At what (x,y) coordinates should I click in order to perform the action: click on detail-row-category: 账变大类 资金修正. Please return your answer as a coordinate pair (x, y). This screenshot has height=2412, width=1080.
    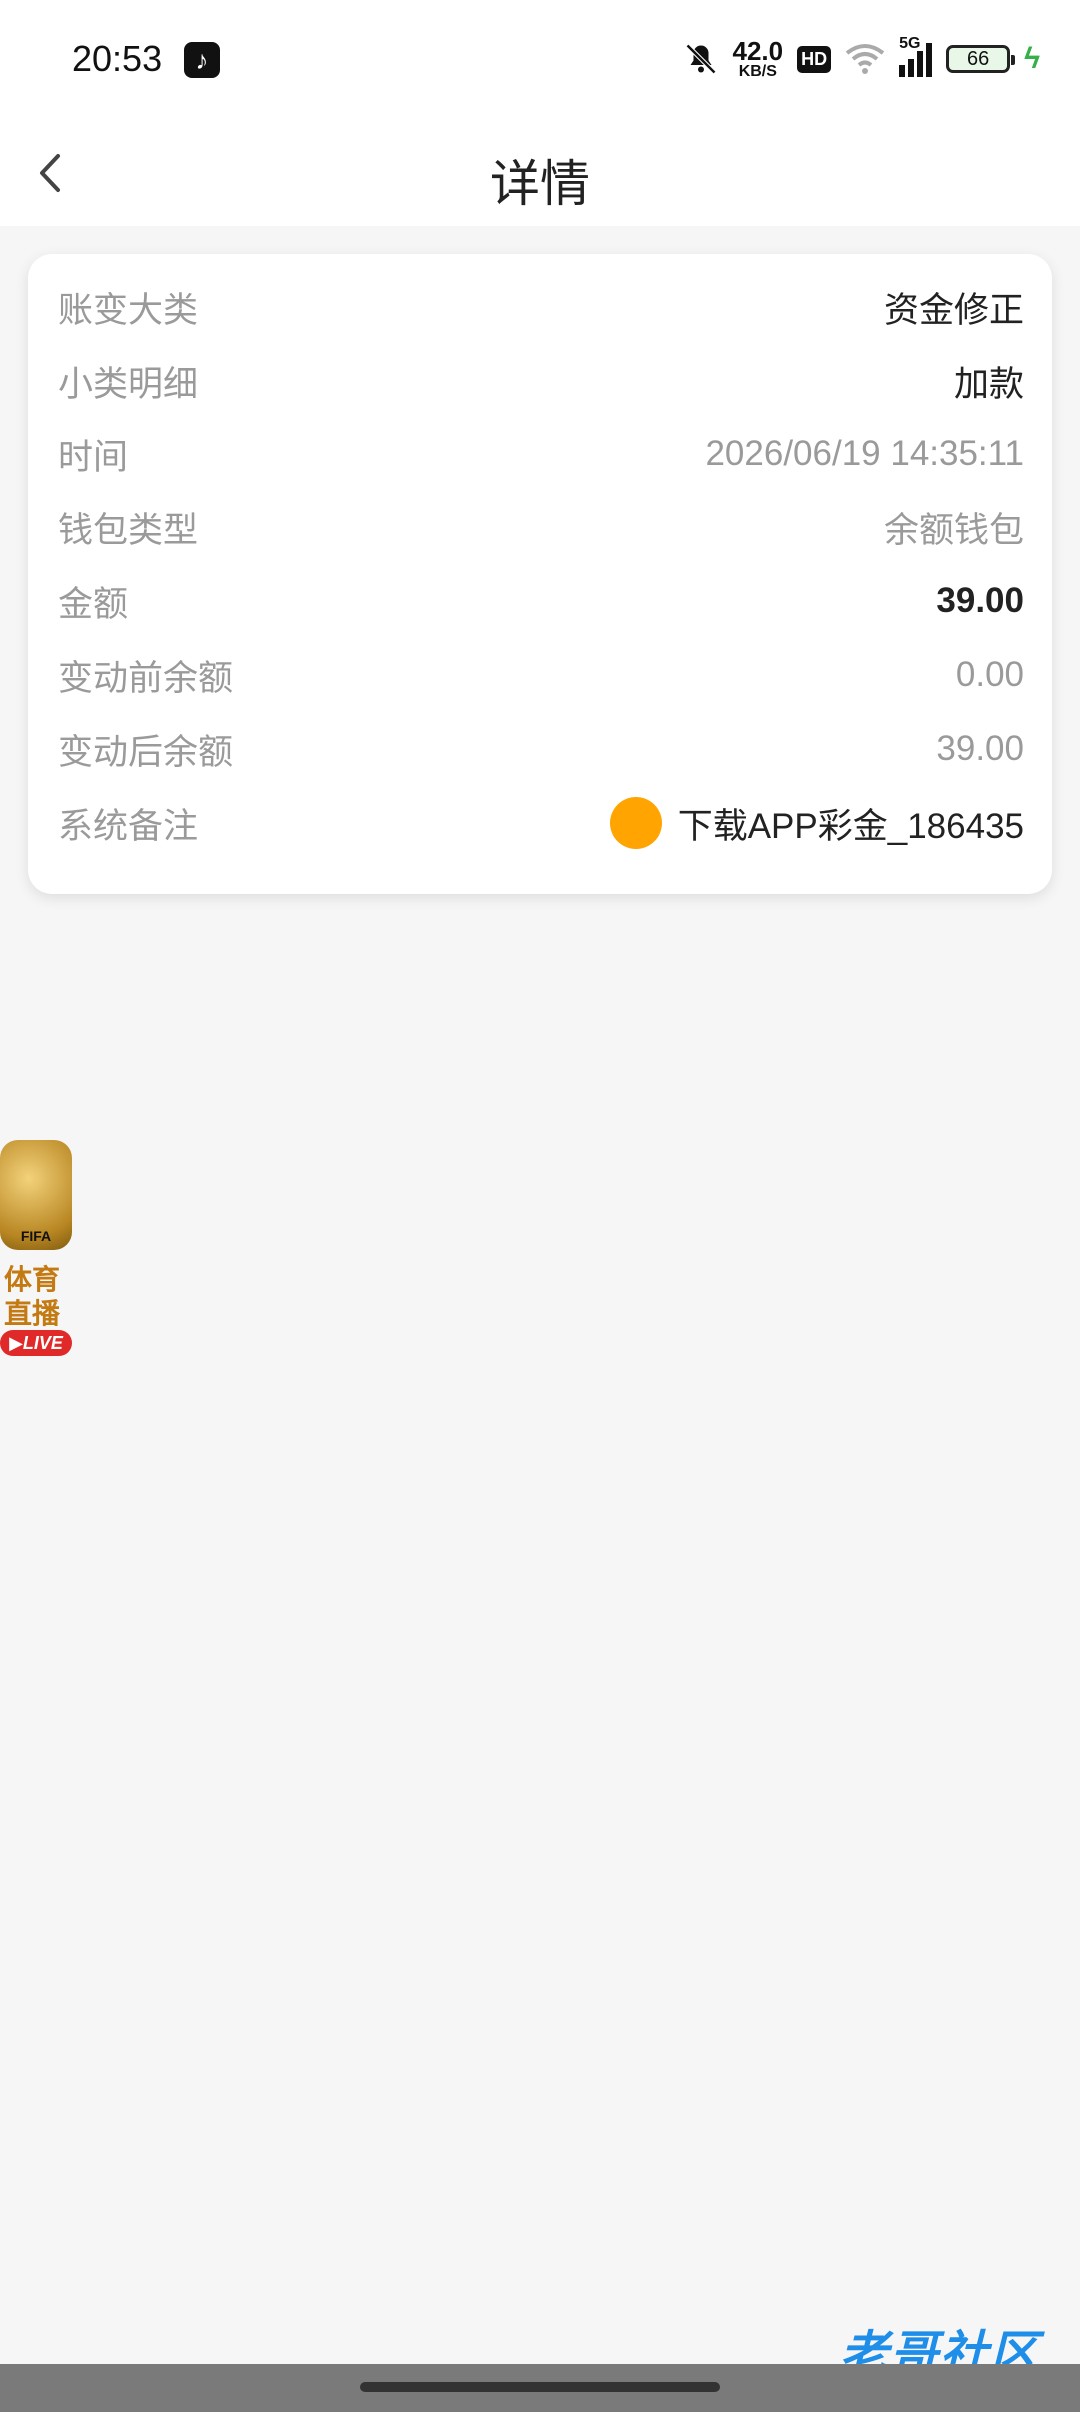
    Looking at the image, I should click on (541, 307).